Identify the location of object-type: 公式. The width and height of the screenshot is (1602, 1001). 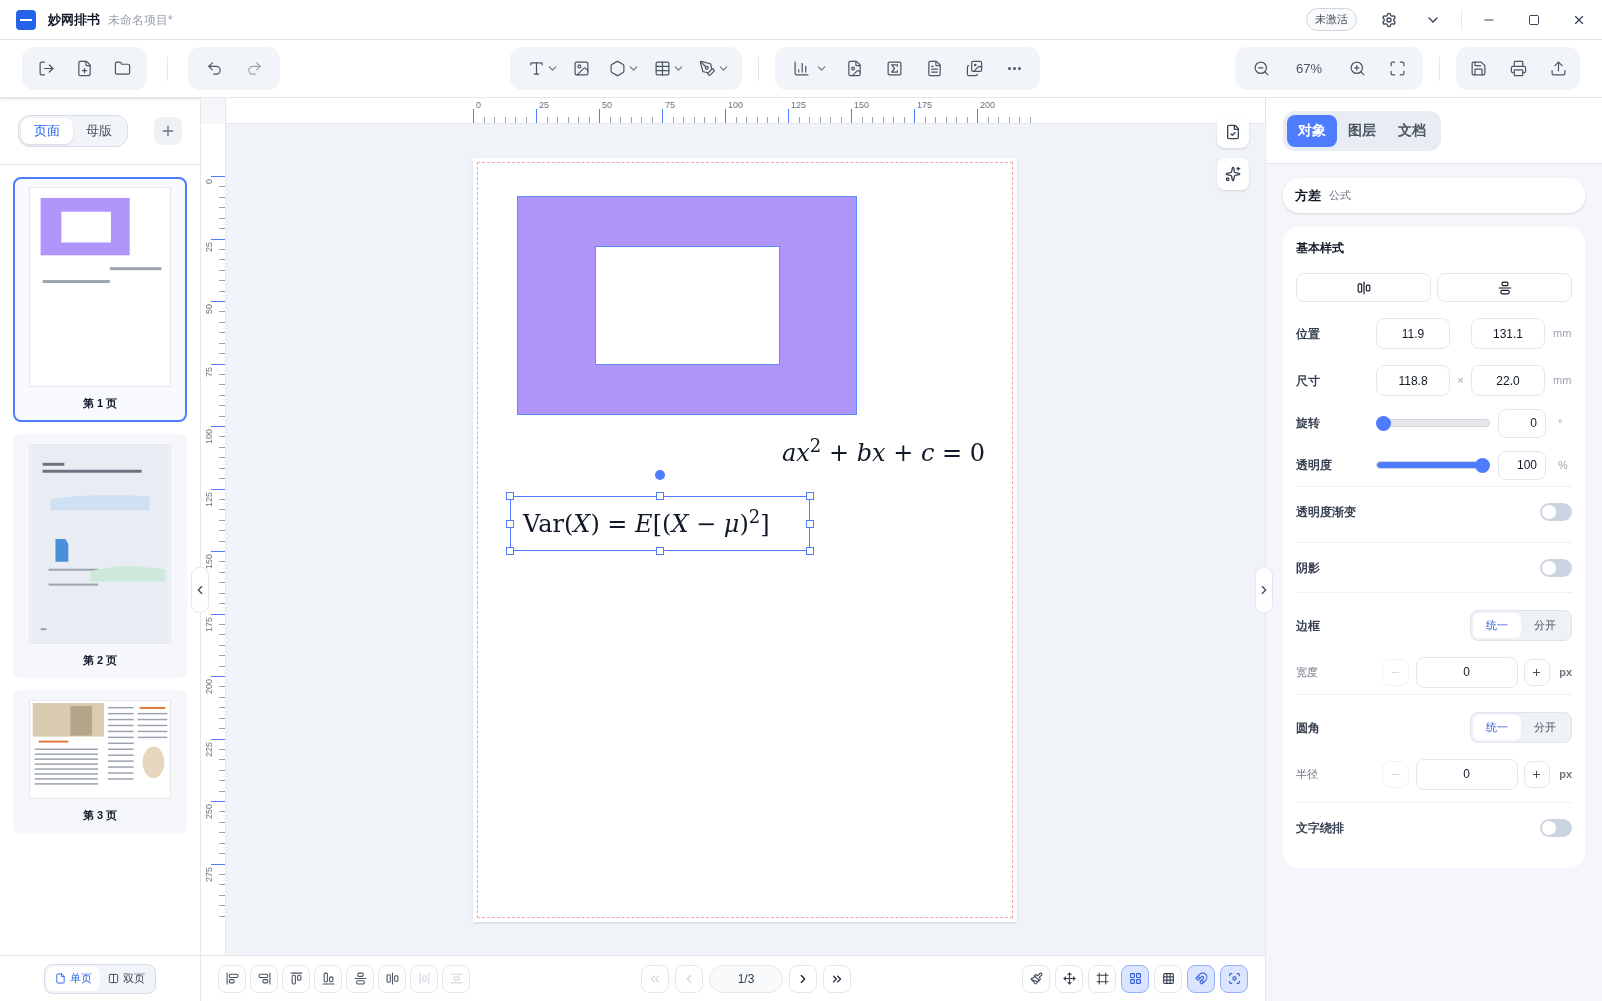
(1340, 196).